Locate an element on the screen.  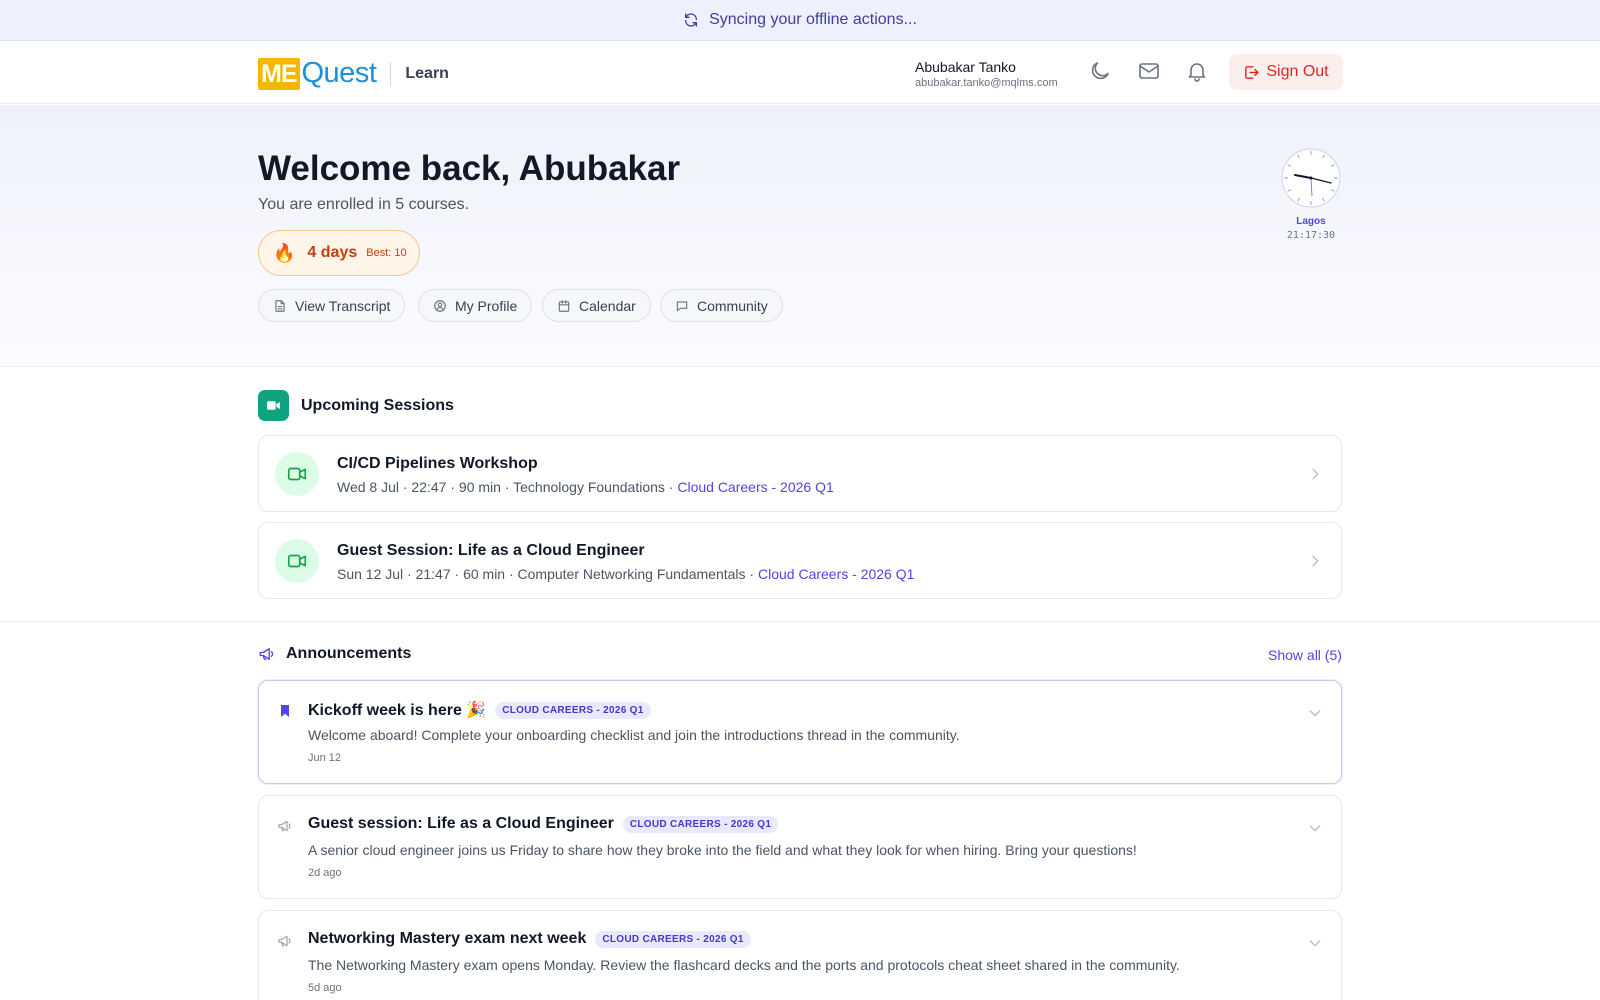
streak-badge: 🔥 4 days Best: 10 is located at coordinates (339, 253).